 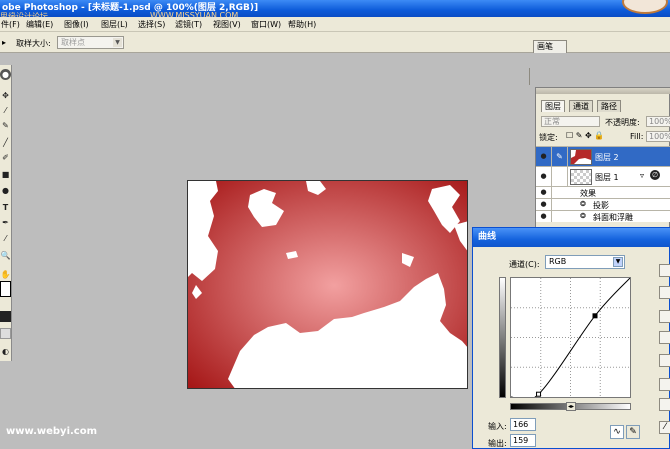 What do you see at coordinates (664, 270) in the screenshot?
I see `ok-button` at bounding box center [664, 270].